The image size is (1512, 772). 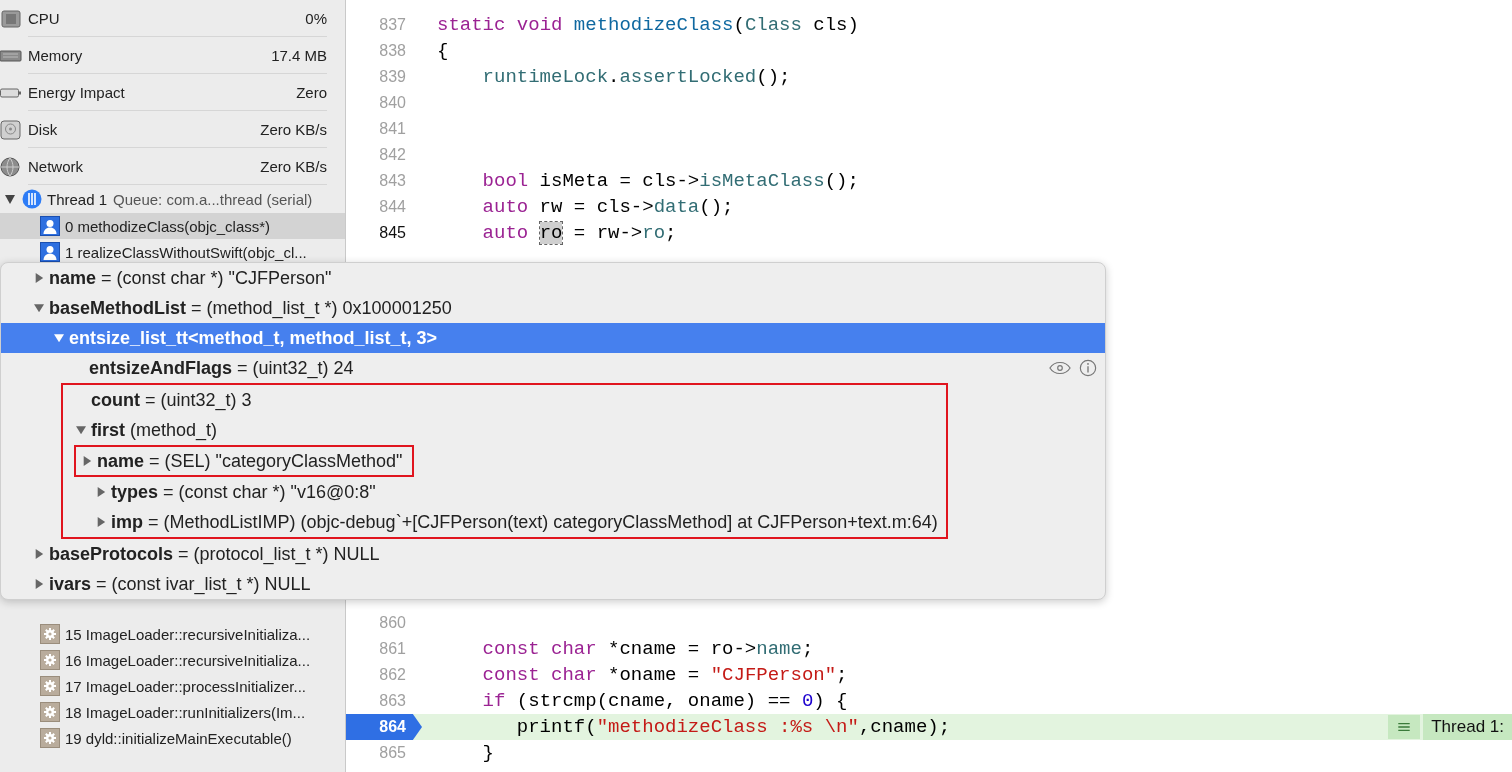 I want to click on line-number: 842, so click(x=392, y=155).